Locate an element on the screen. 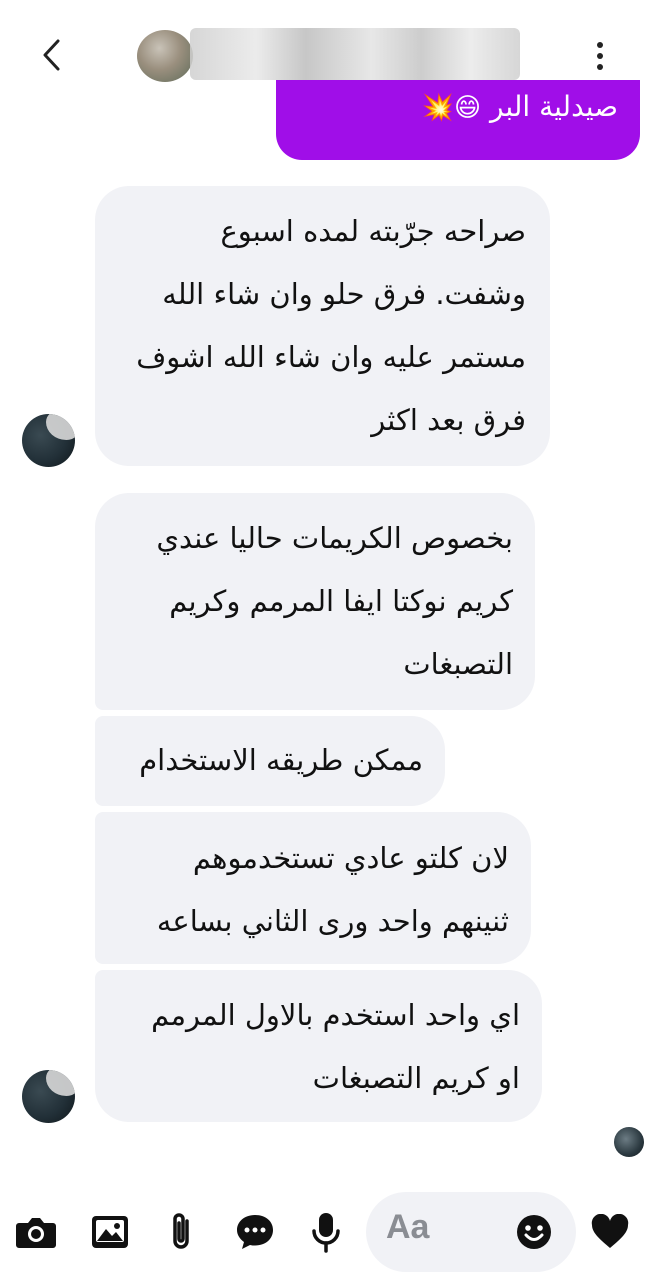 The height and width of the screenshot is (1280, 655). camera-button is located at coordinates (36, 1232).